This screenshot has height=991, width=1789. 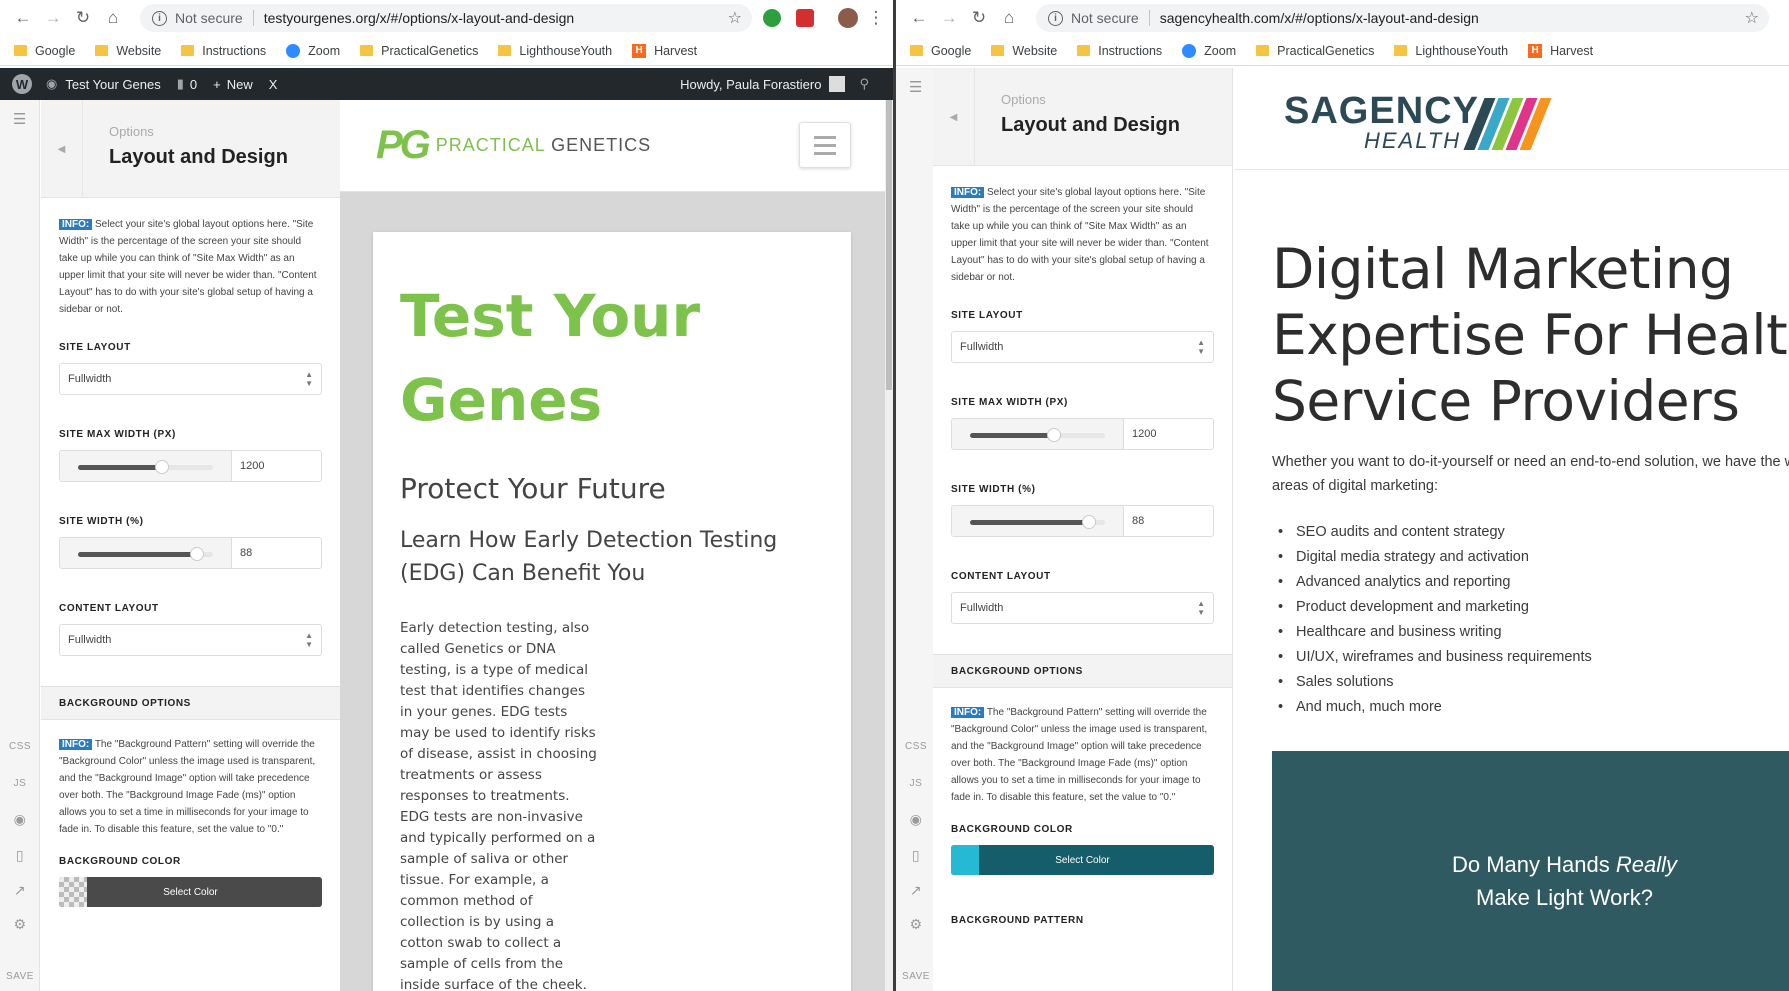 What do you see at coordinates (864, 84) in the screenshot?
I see `search-icon: ⚲` at bounding box center [864, 84].